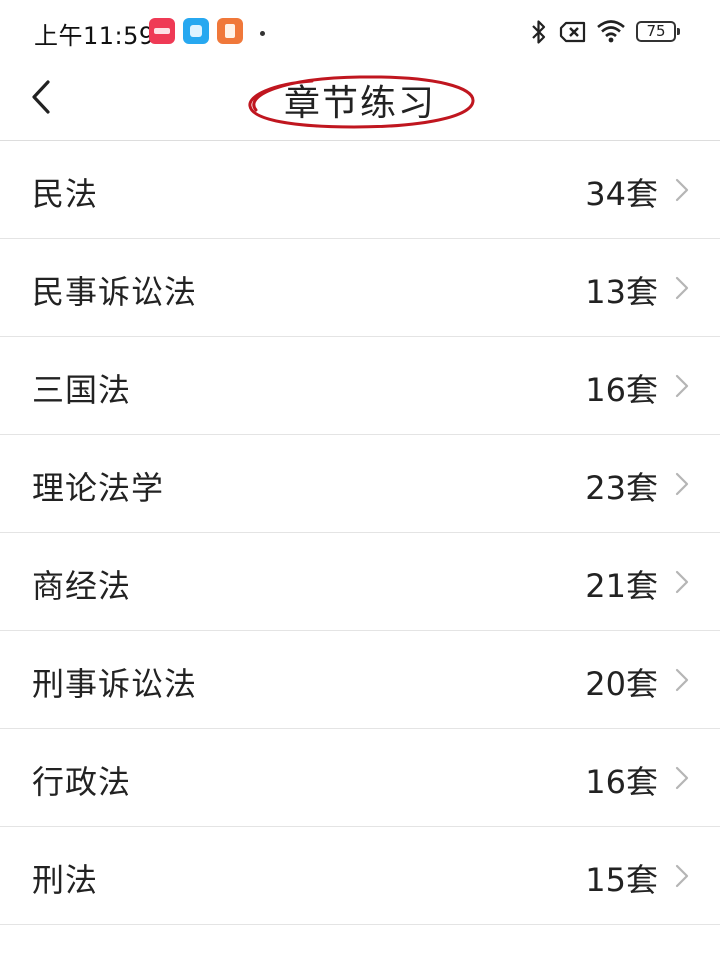  I want to click on chapter-name: 三国法, so click(82, 390).